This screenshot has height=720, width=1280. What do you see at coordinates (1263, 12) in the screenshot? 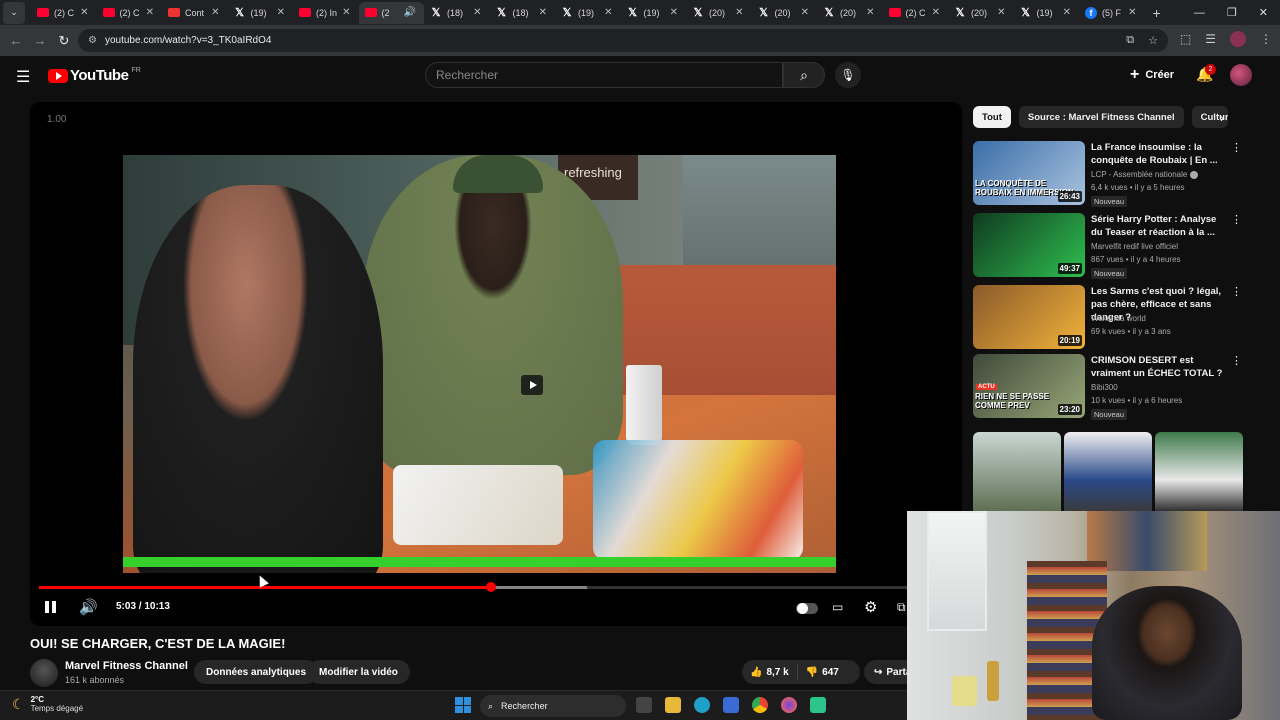
I see `close-window-icon: ✕` at bounding box center [1263, 12].